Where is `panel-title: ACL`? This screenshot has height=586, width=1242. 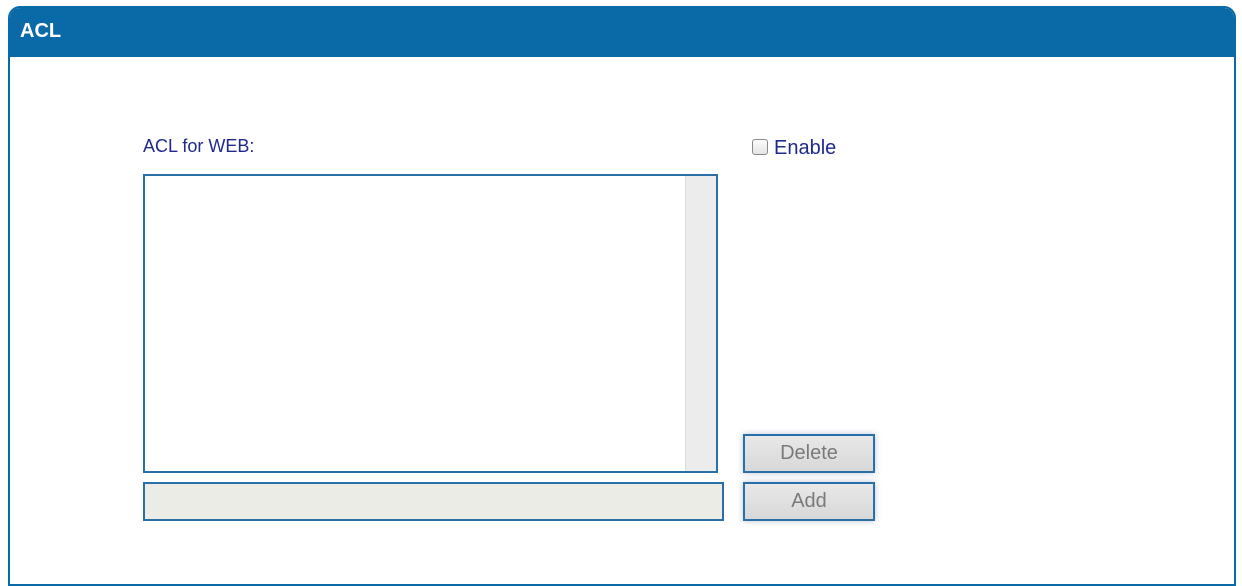 panel-title: ACL is located at coordinates (622, 32).